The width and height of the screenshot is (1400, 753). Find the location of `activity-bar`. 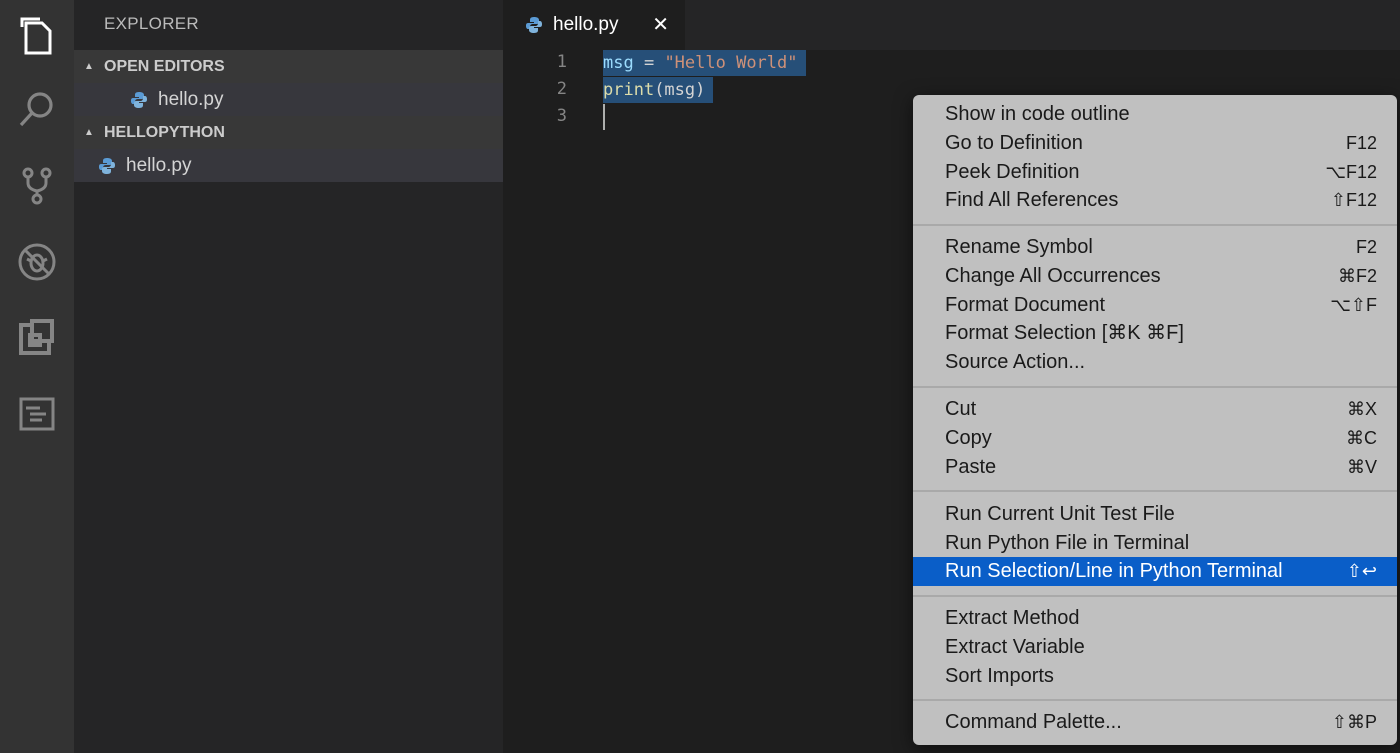

activity-bar is located at coordinates (37, 376).